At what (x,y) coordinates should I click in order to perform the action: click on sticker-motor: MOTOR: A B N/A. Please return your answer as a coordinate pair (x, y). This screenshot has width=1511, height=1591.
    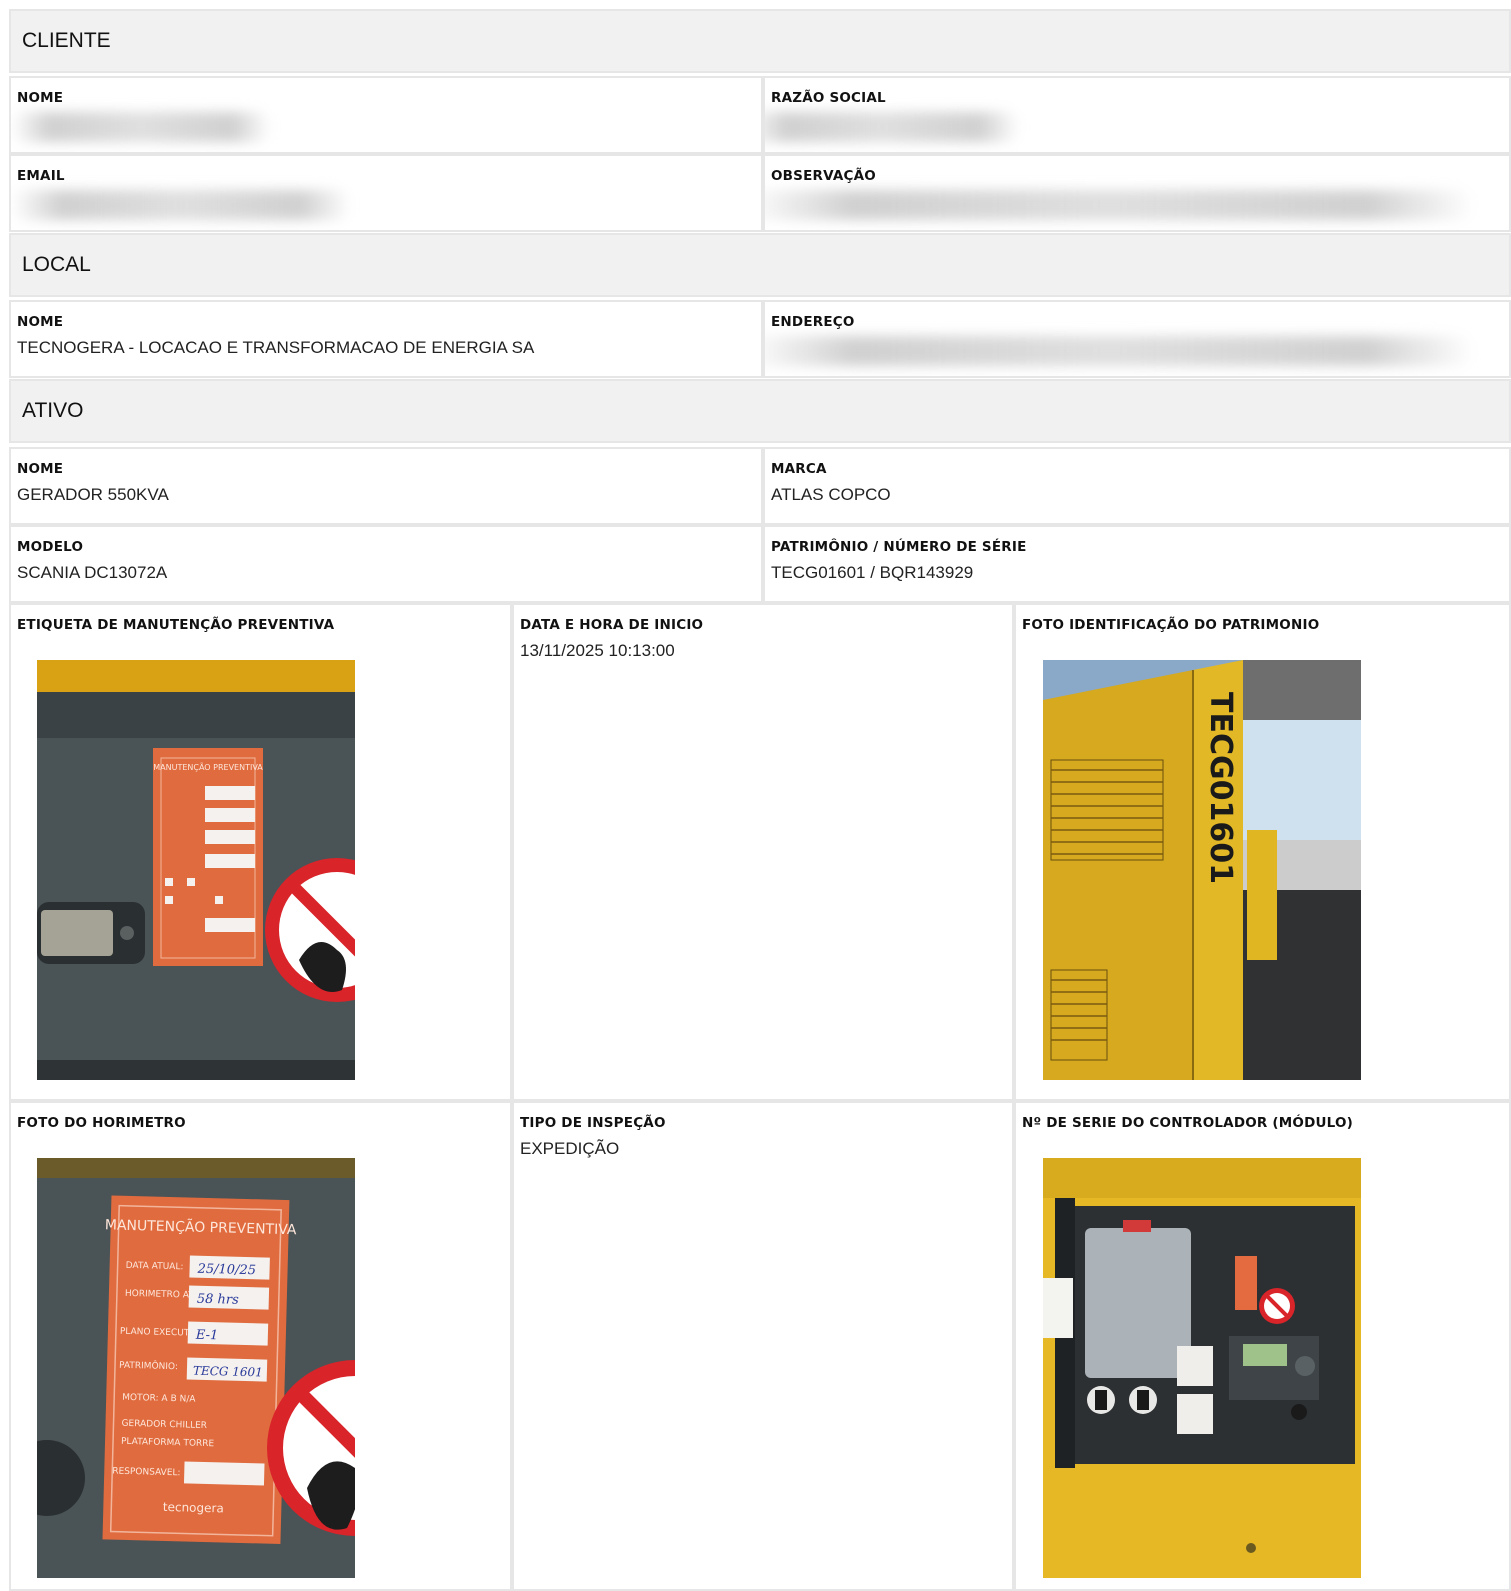
    Looking at the image, I should click on (159, 1399).